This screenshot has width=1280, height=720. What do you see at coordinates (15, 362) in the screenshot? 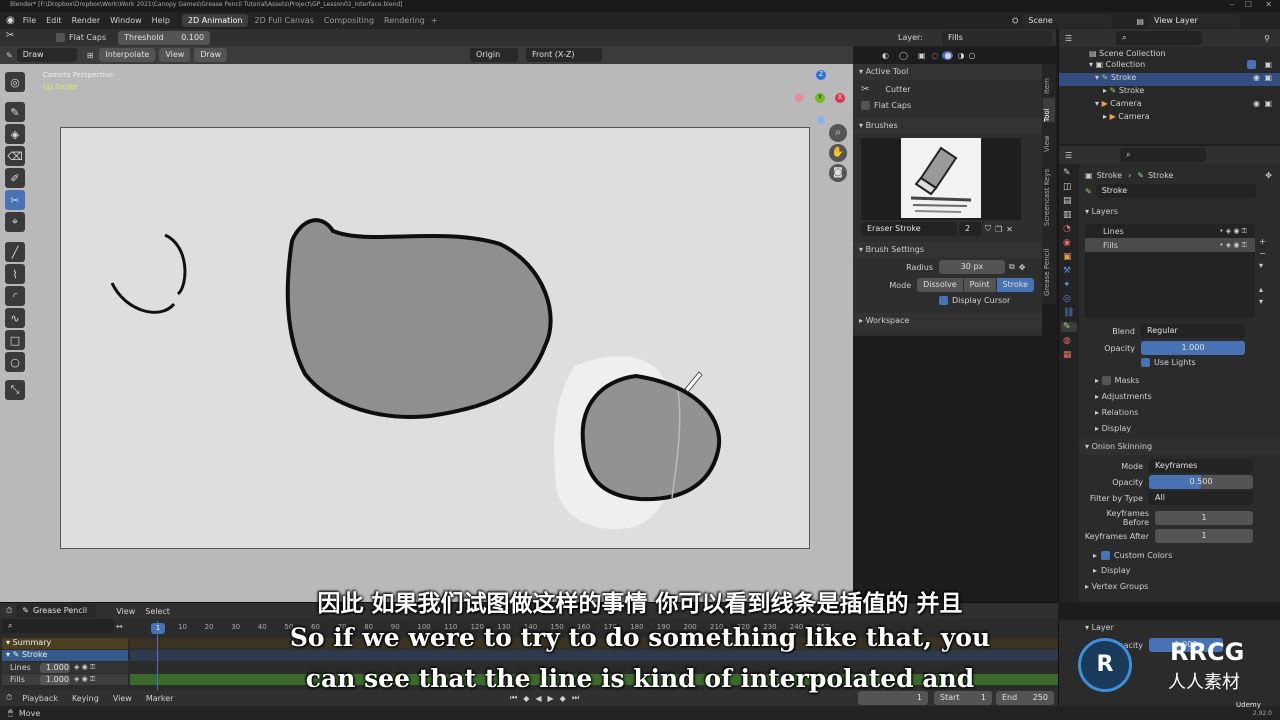
I see `circle-tool-icon: ○` at bounding box center [15, 362].